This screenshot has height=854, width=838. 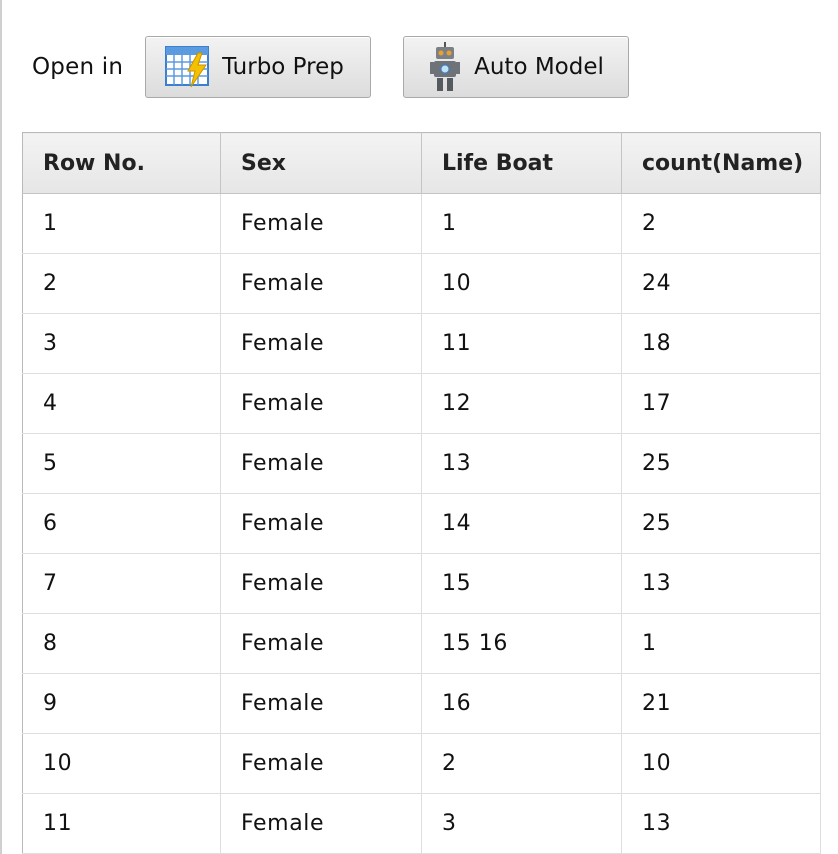 I want to click on life-boat-cell: 11, so click(x=521, y=343).